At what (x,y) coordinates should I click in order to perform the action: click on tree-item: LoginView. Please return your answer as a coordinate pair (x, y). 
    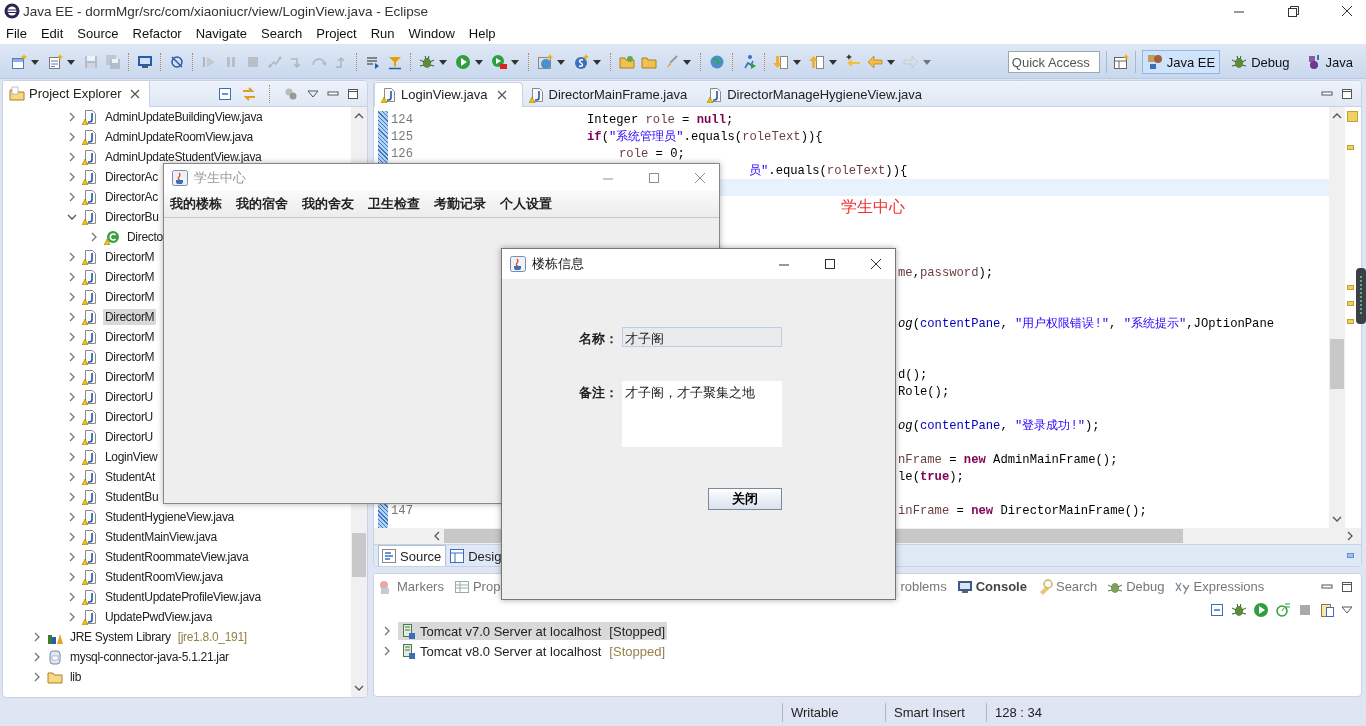
    Looking at the image, I should click on (131, 457).